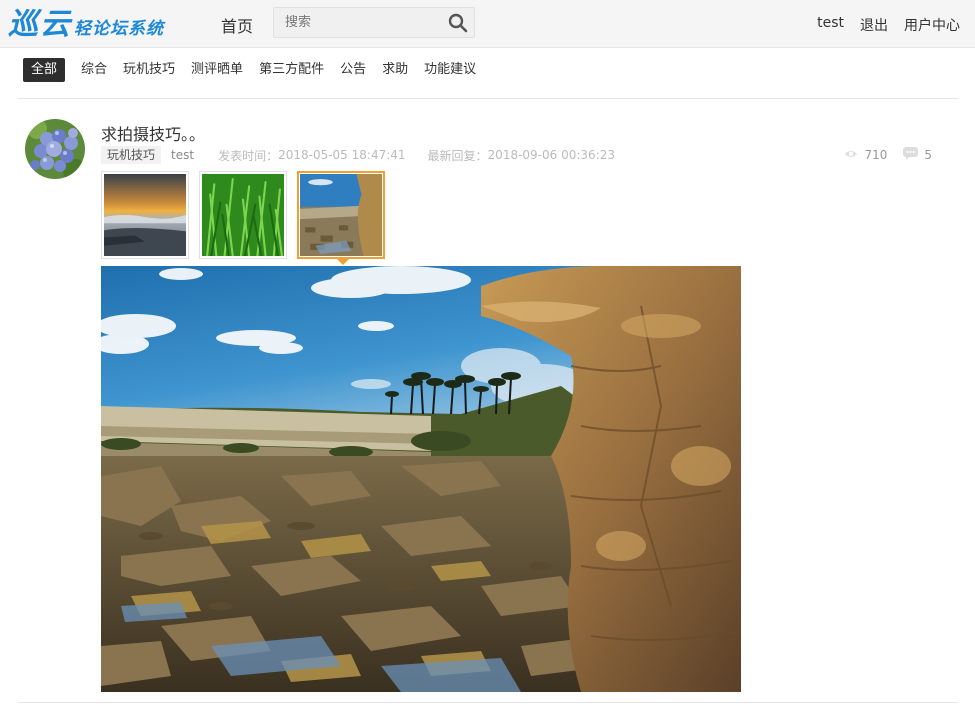 Image resolution: width=975 pixels, height=714 pixels. I want to click on reply-label: 最新回复：, so click(457, 155).